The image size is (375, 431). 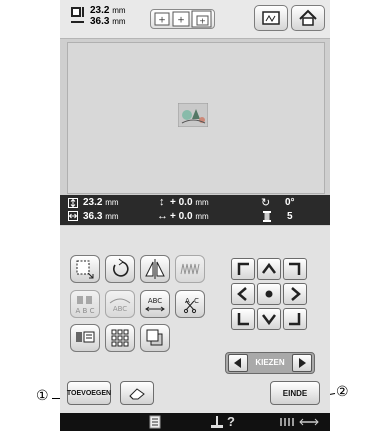 What do you see at coordinates (181, 216) in the screenshot?
I see `info-offset-x-value: + 0.0` at bounding box center [181, 216].